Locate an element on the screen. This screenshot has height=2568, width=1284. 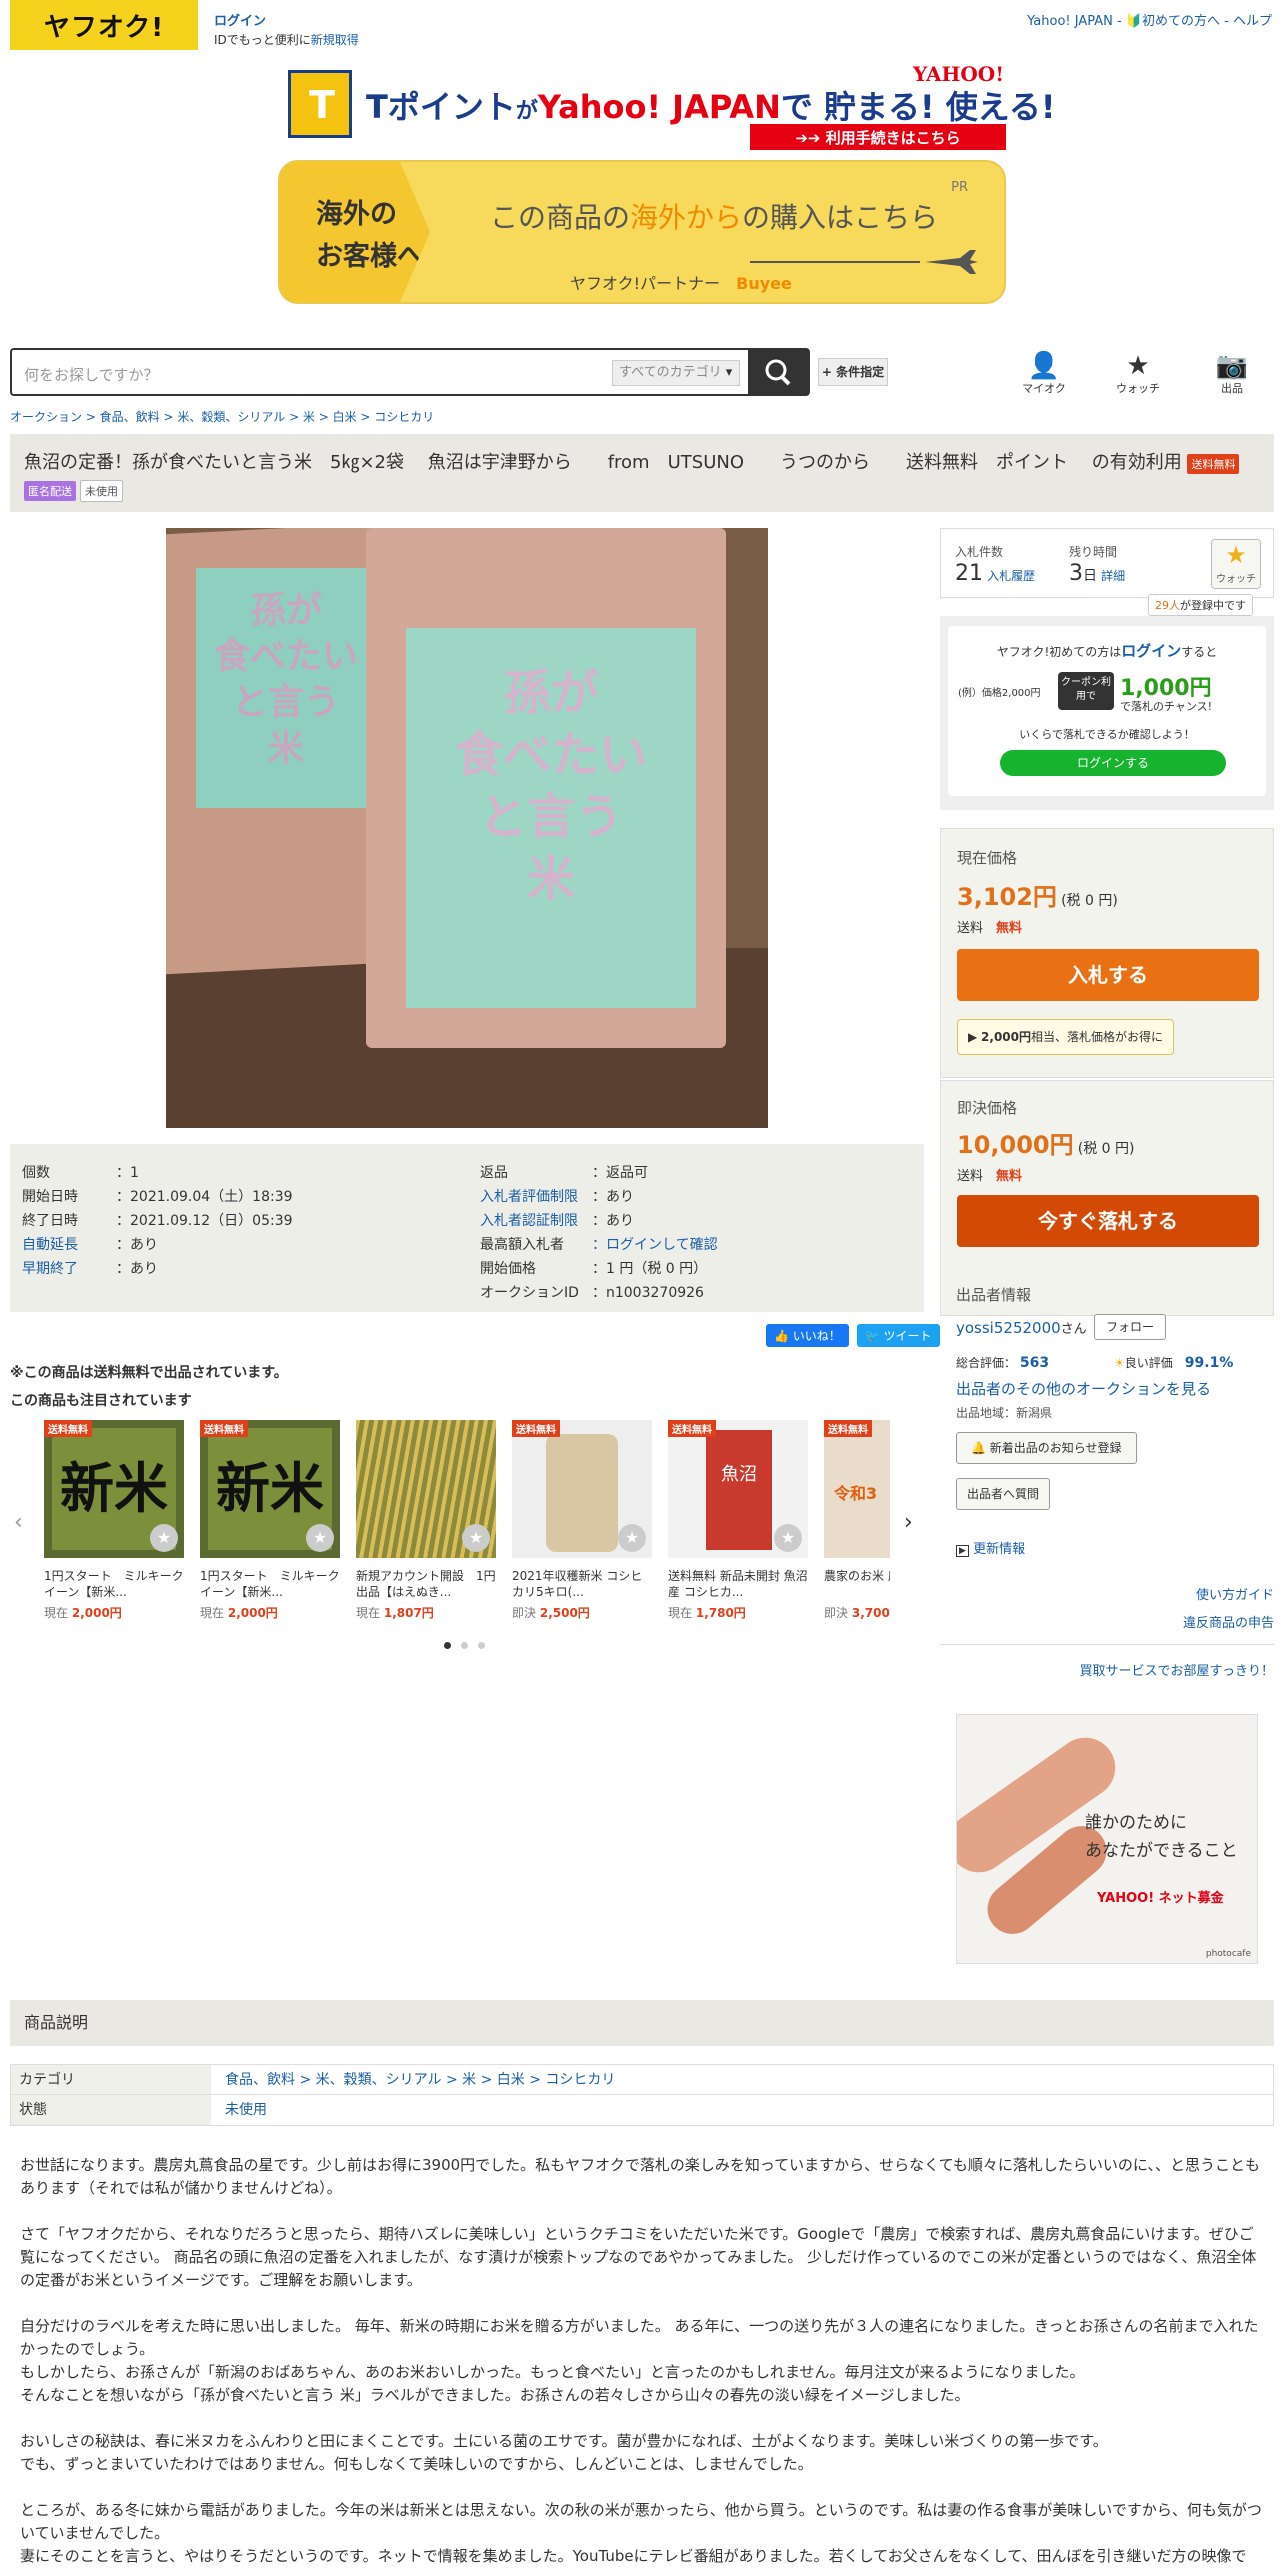
login-link: ログイン is located at coordinates (240, 21).